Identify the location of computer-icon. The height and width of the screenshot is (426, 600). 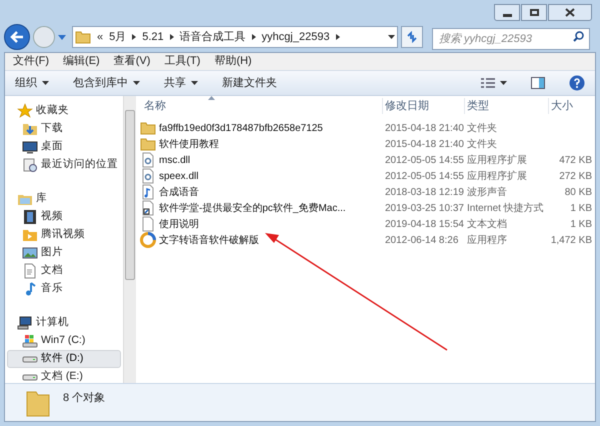
(25, 323).